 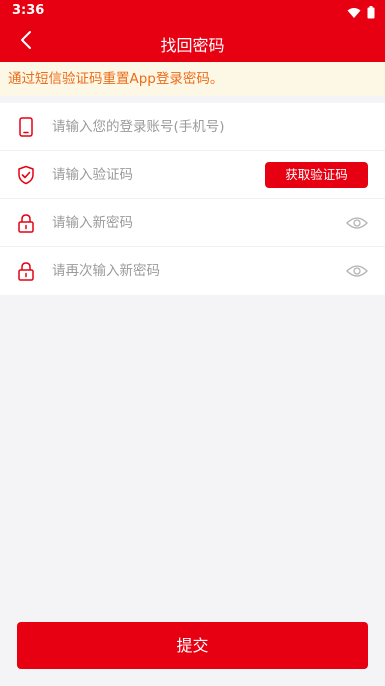 What do you see at coordinates (152, 175) in the screenshot?
I see `verification-code-input` at bounding box center [152, 175].